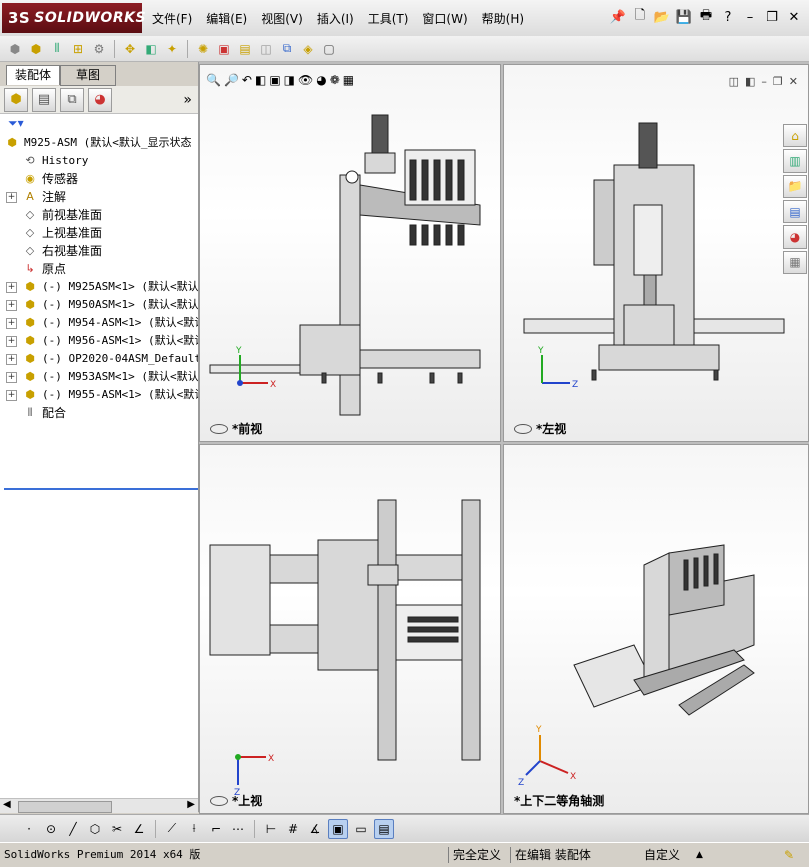  What do you see at coordinates (78, 49) in the screenshot?
I see `linear-pattern-icon: ⊞` at bounding box center [78, 49].